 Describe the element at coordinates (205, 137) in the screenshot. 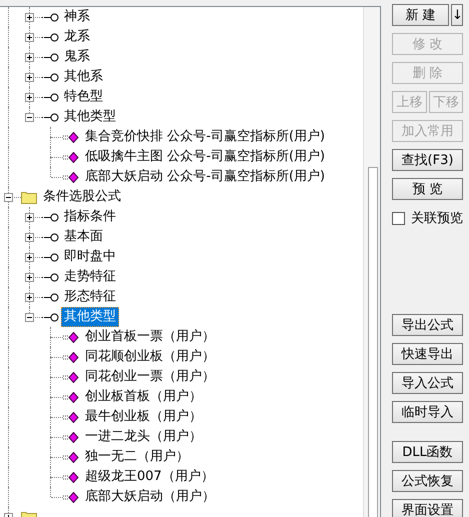

I see `tree-item: 集合竞价快排 公众号-司赢空指标所(用户)` at that location.